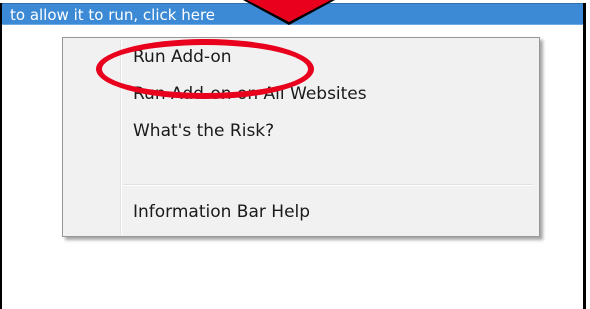 This screenshot has height=309, width=590. Describe the element at coordinates (301, 131) in the screenshot. I see `menu-item-whats-the-risk: What's the Risk?` at that location.